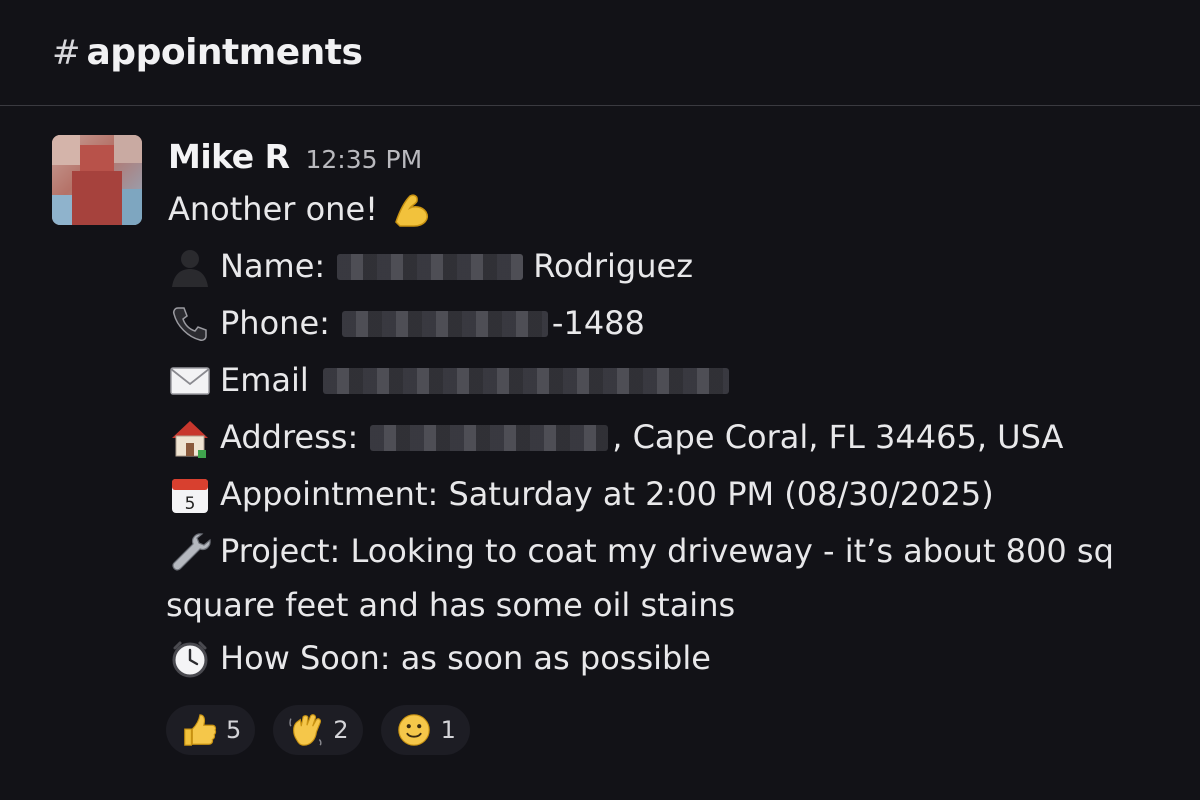 The image size is (1200, 800). What do you see at coordinates (190, 659) in the screenshot?
I see `alarm-clock-icon` at bounding box center [190, 659].